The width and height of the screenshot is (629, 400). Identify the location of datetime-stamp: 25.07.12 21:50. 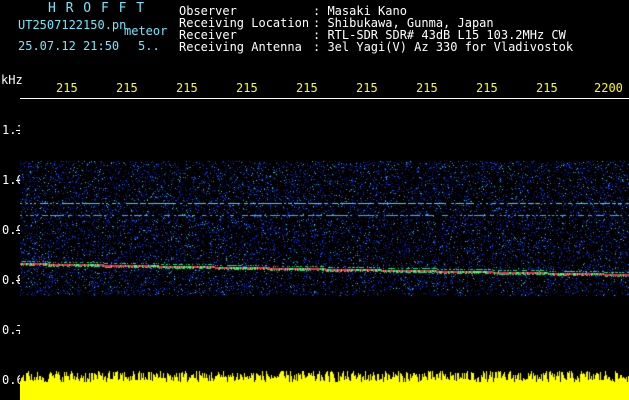
(69, 46).